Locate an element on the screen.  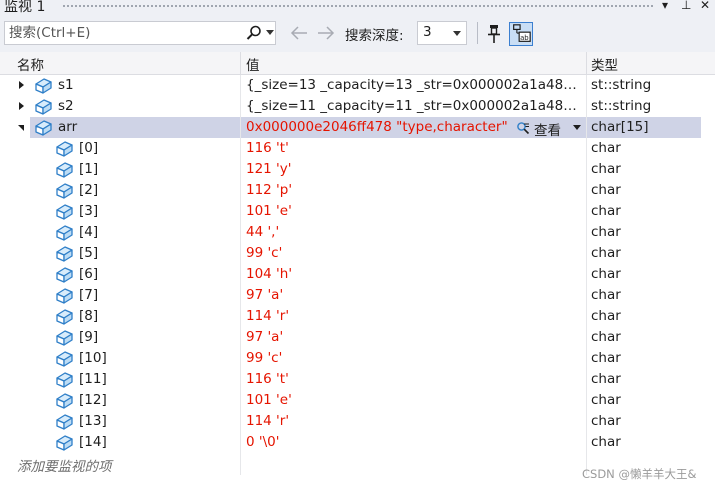
watch-row-3: [3] 101 'e' char is located at coordinates (357, 211).